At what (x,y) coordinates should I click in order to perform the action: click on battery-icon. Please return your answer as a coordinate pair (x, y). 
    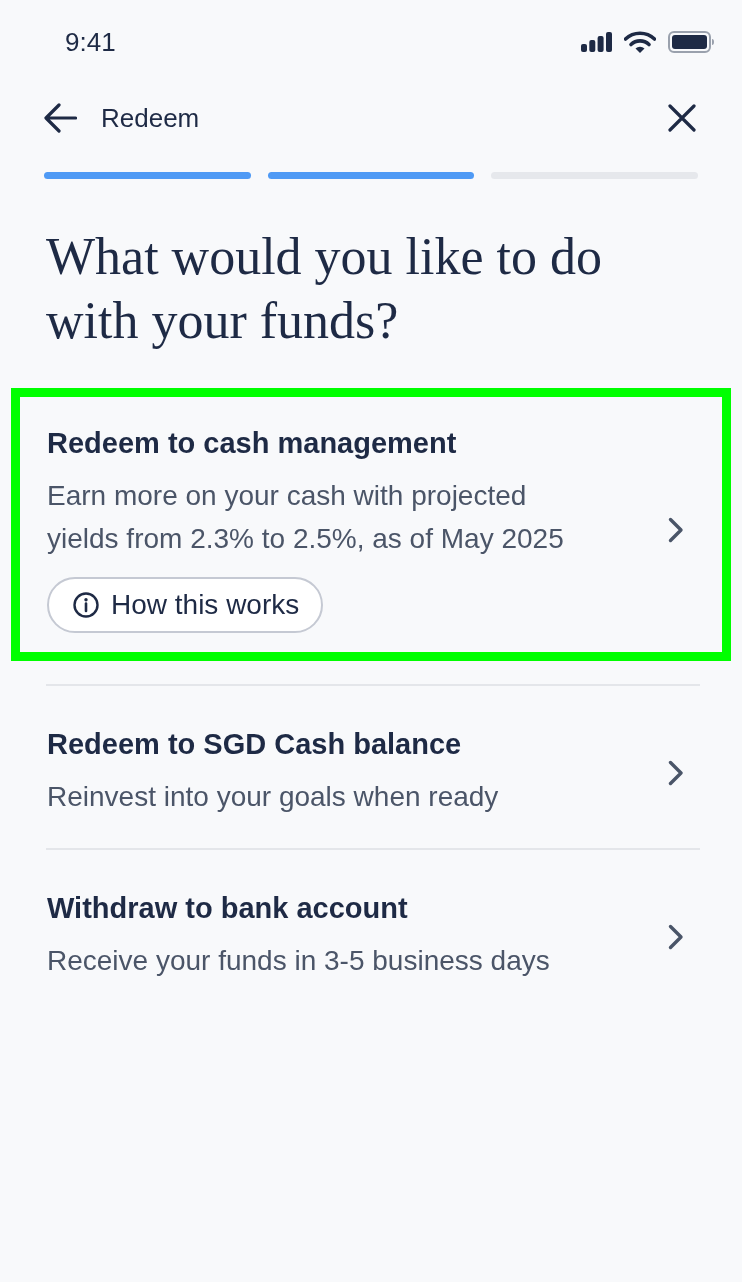
    Looking at the image, I should click on (691, 42).